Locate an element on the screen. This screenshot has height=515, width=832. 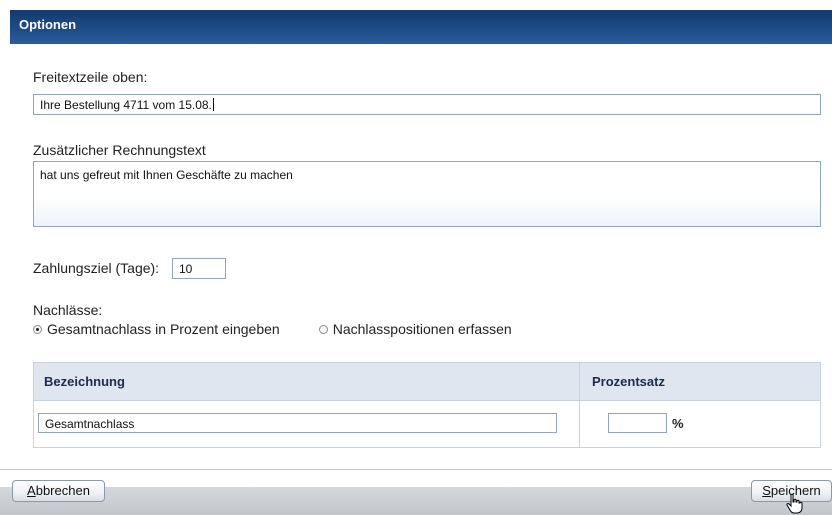
table-row-bezeichnung-input: Gesamtnachlass is located at coordinates (297, 423).